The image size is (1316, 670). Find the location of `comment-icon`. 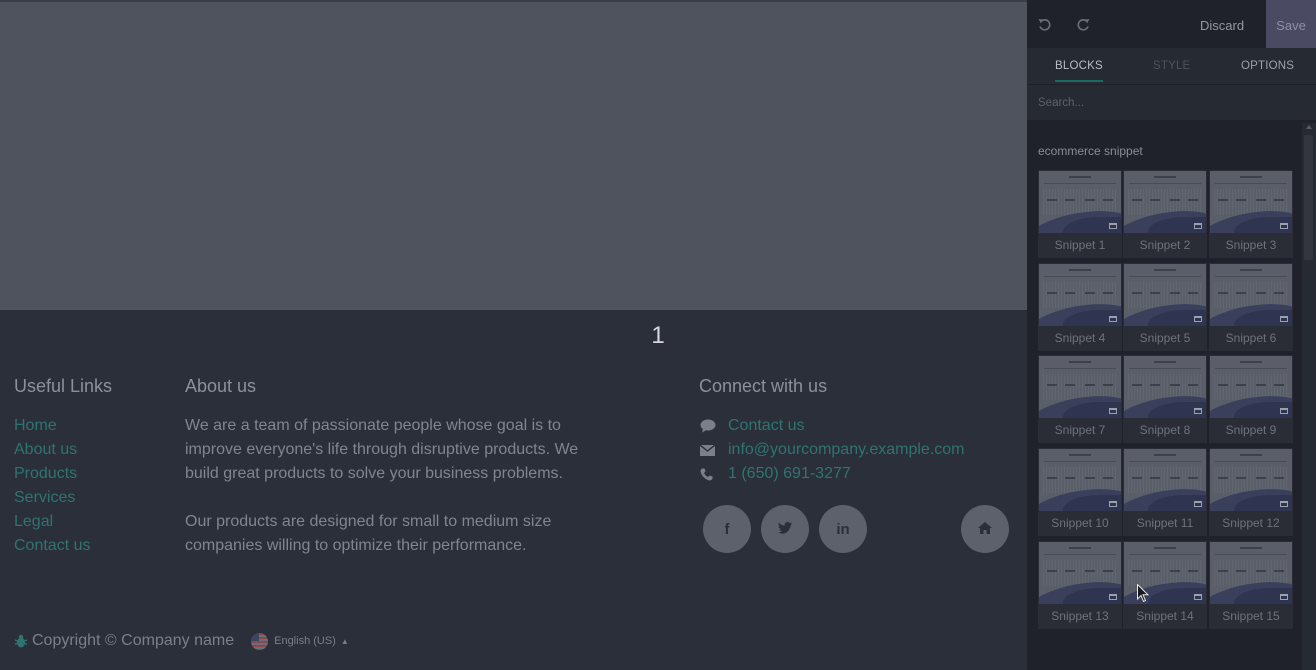

comment-icon is located at coordinates (714, 426).